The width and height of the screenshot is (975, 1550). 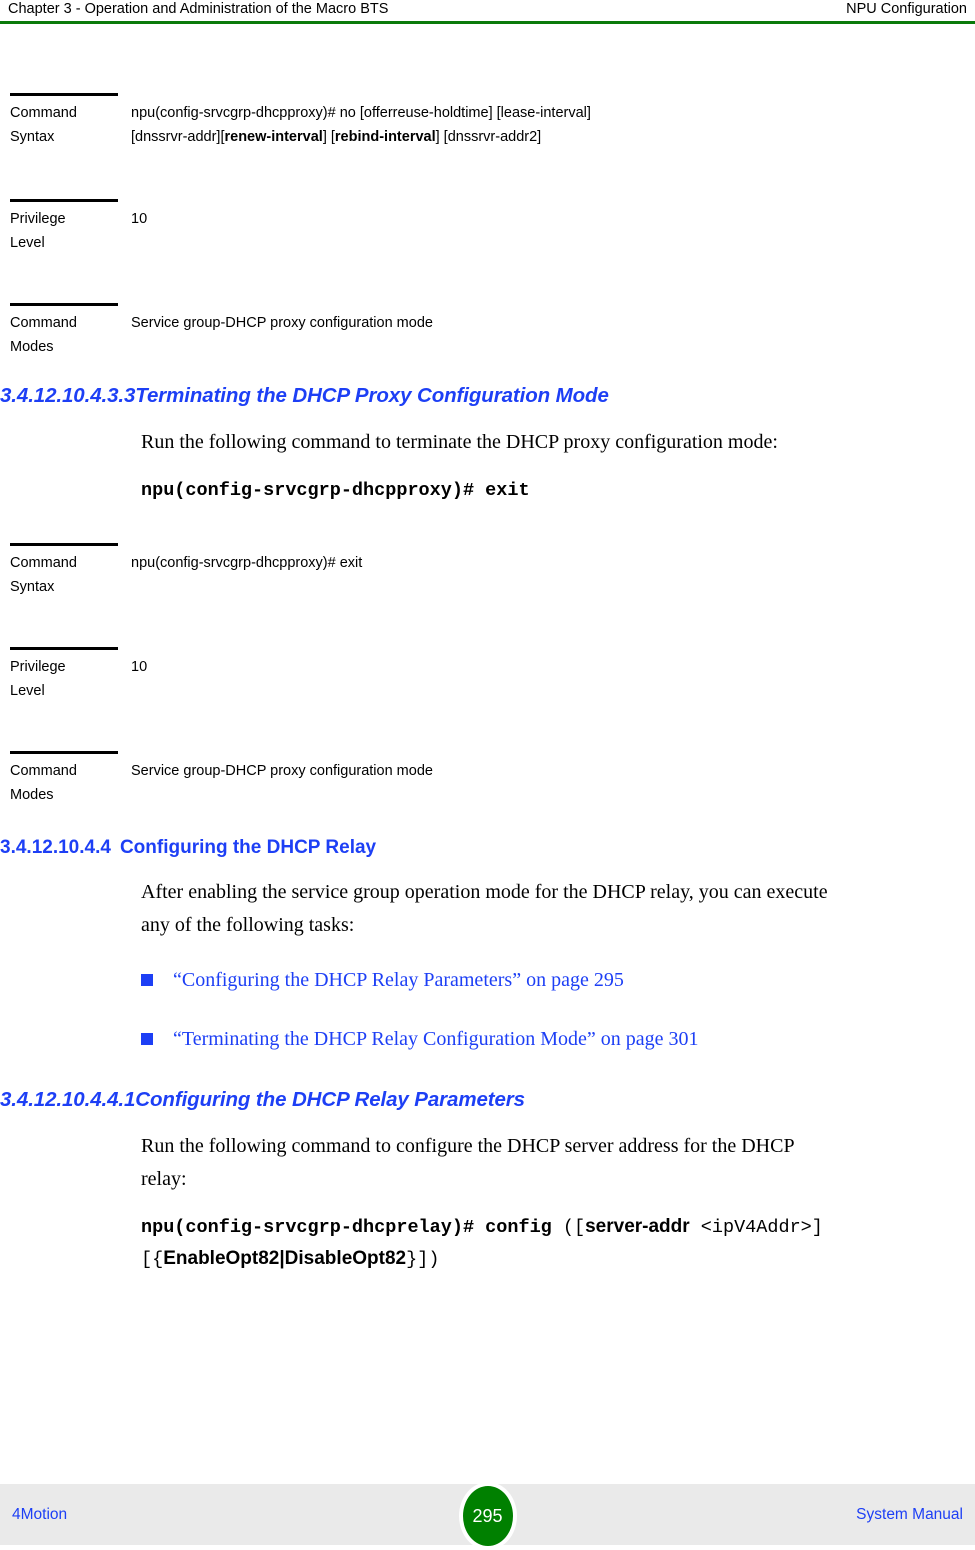 What do you see at coordinates (906, 9) in the screenshot?
I see `header-section-title: NPU Configuration` at bounding box center [906, 9].